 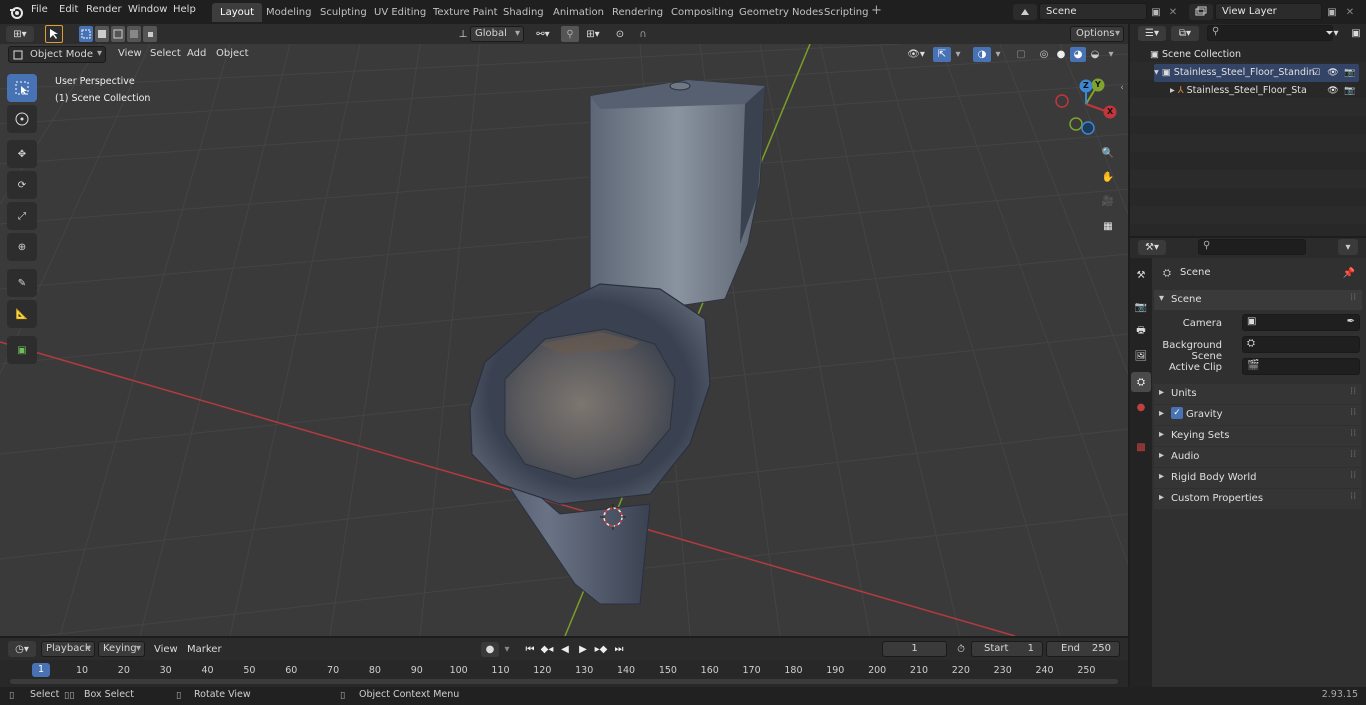 I want to click on tab-texture-paint: Texture Paint, so click(x=465, y=12).